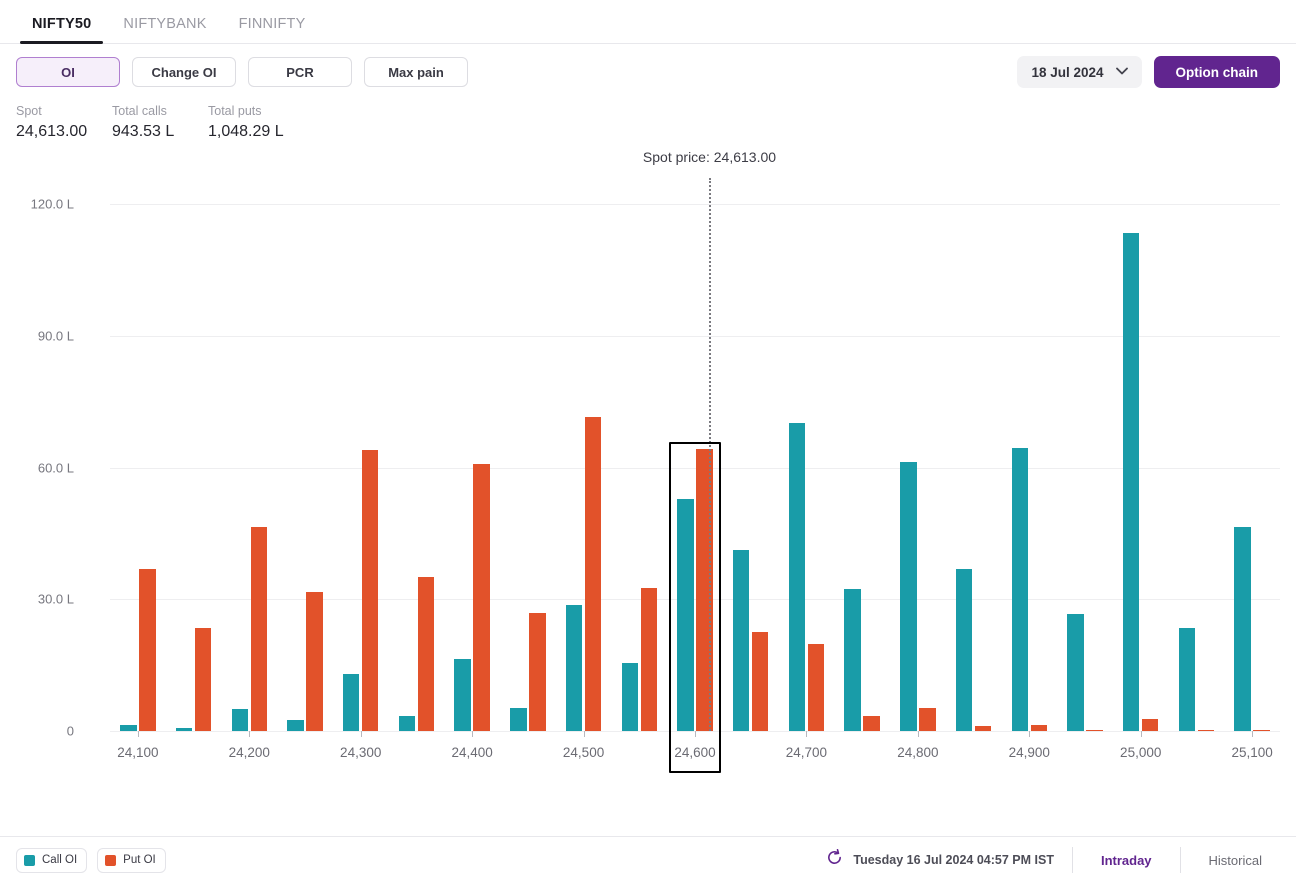  Describe the element at coordinates (806, 752) in the screenshot. I see `x-axis-tick-label: 24,700` at that location.